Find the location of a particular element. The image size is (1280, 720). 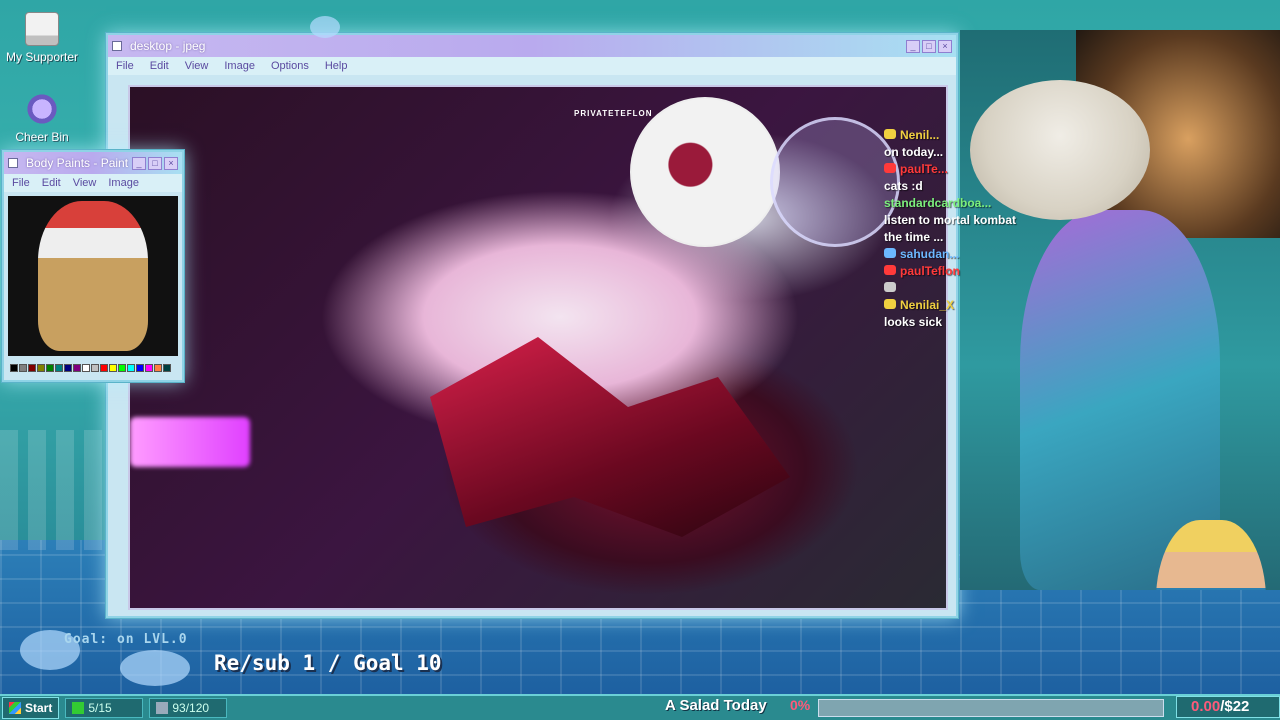

goal-label: Re/sub 1 / Goal 10 is located at coordinates (328, 663).